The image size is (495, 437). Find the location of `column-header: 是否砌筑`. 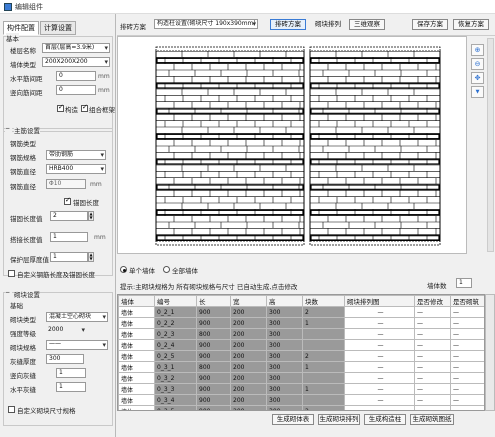

column-header: 是否砌筑 is located at coordinates (467, 301).